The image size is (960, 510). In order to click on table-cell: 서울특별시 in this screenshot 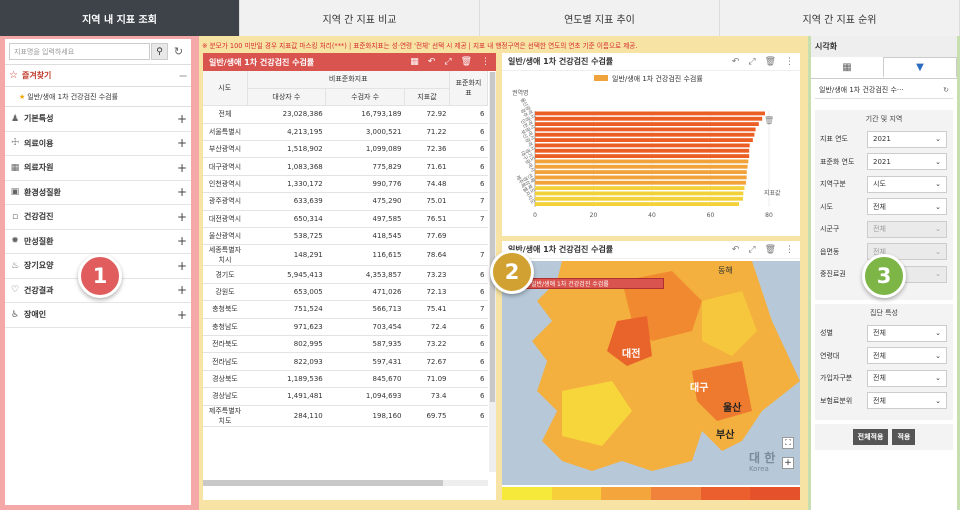, I will do `click(225, 132)`.